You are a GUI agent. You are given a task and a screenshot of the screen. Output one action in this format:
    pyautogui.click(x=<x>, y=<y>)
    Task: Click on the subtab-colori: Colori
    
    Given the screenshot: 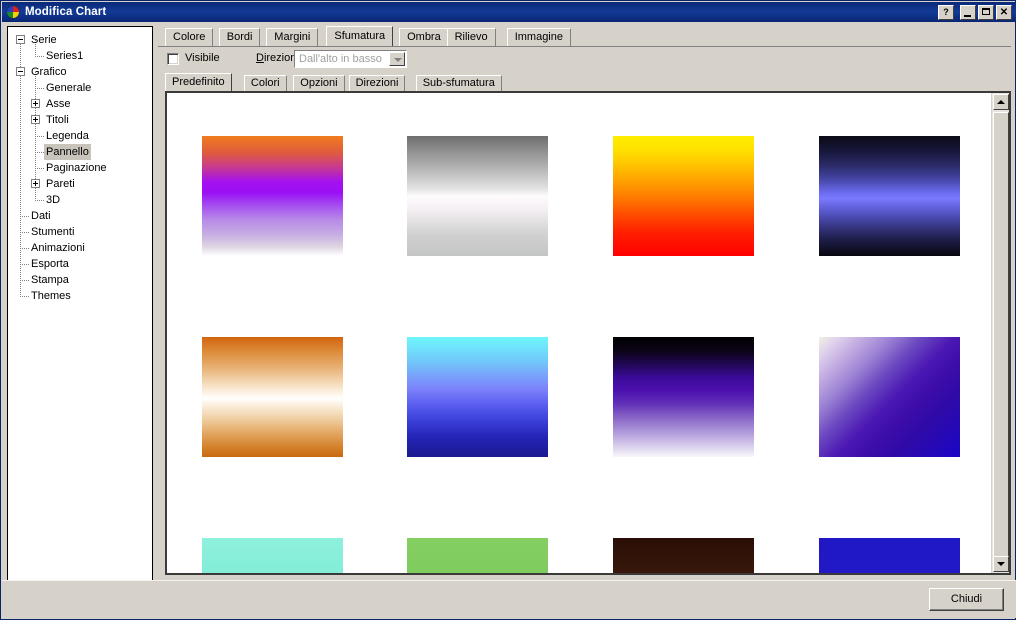 What is the action you would take?
    pyautogui.click(x=265, y=83)
    